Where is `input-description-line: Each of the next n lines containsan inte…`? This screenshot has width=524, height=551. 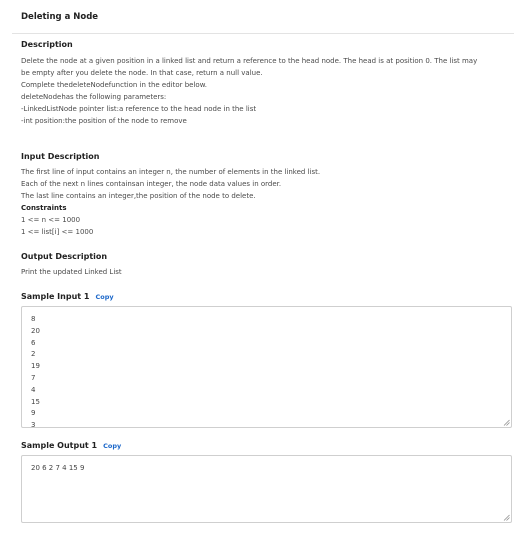 input-description-line: Each of the next n lines containsan inte… is located at coordinates (151, 184).